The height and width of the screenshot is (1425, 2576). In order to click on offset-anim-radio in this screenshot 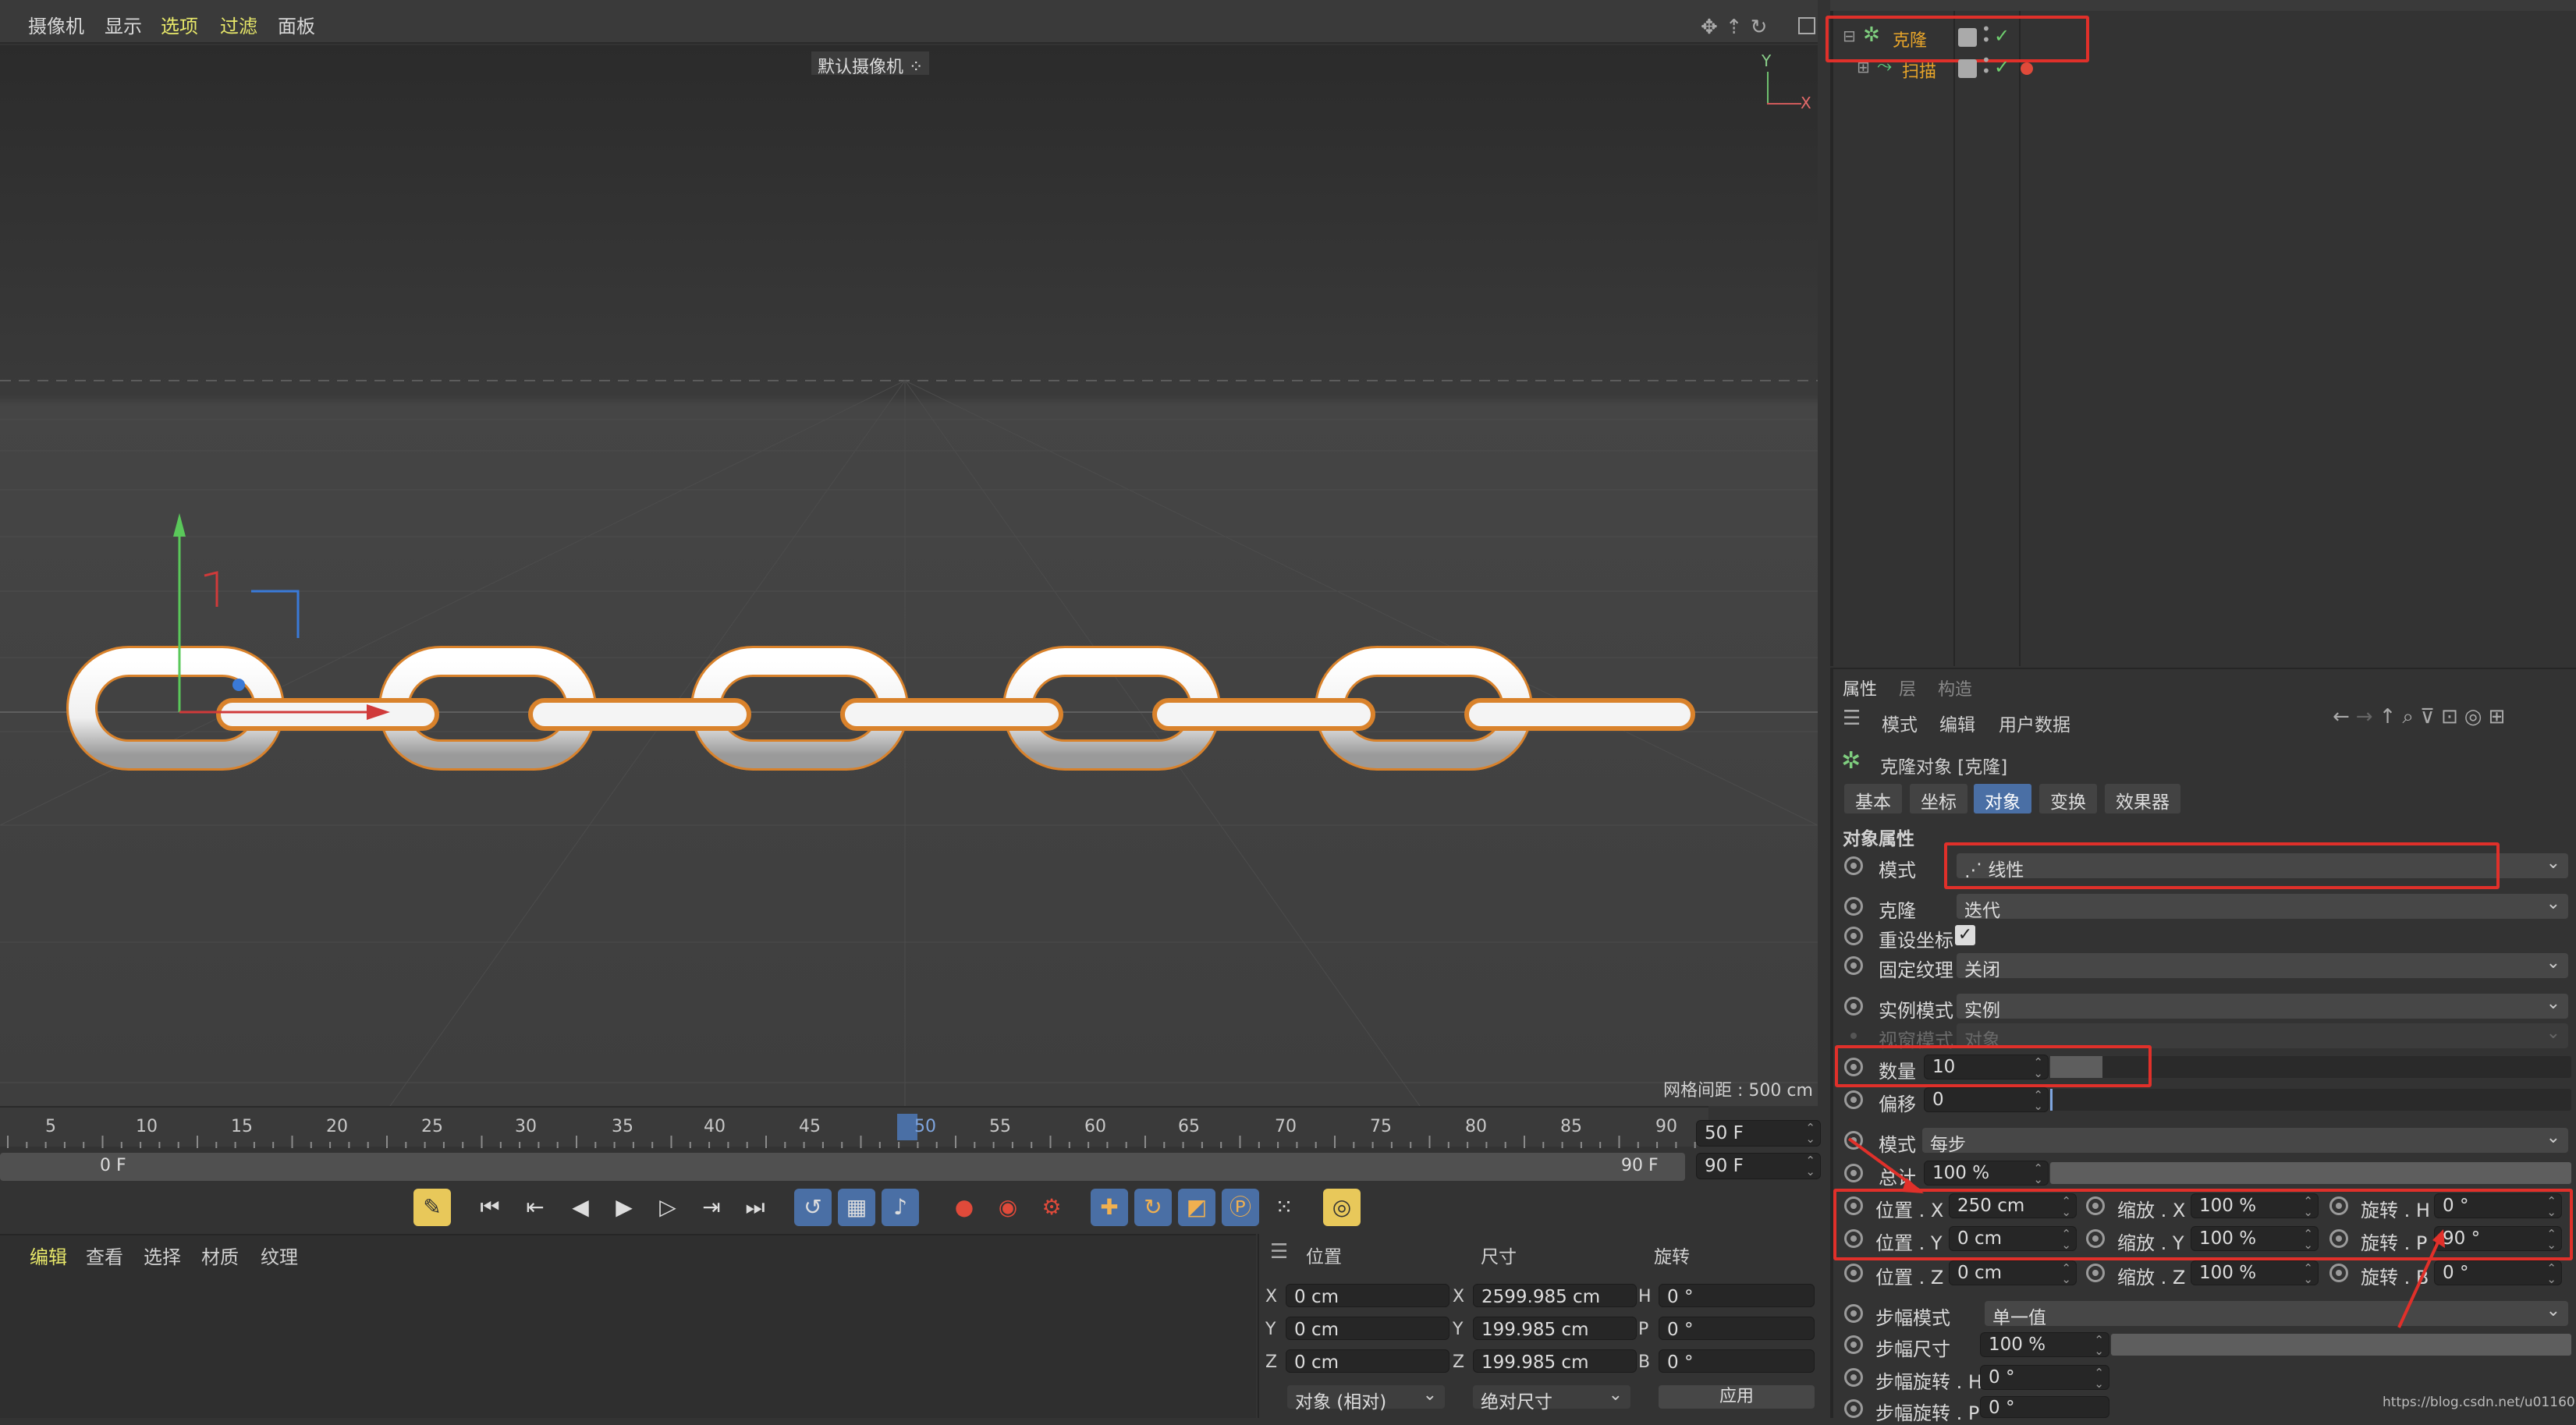, I will do `click(1853, 1099)`.